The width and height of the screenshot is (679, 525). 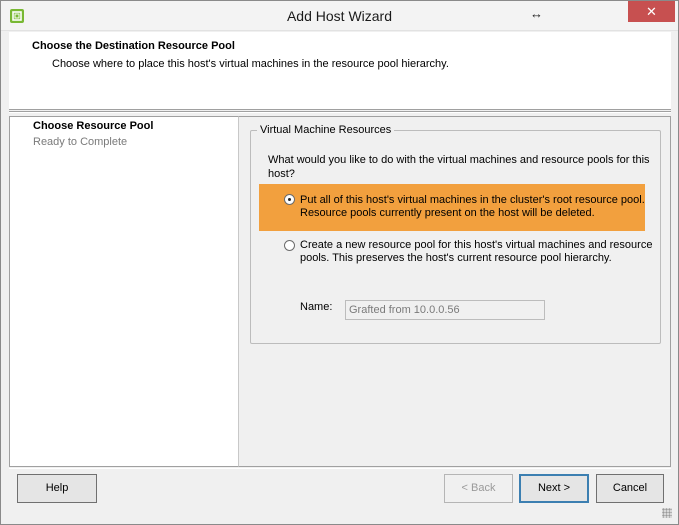 What do you see at coordinates (316, 307) in the screenshot?
I see `name-label: Name:` at bounding box center [316, 307].